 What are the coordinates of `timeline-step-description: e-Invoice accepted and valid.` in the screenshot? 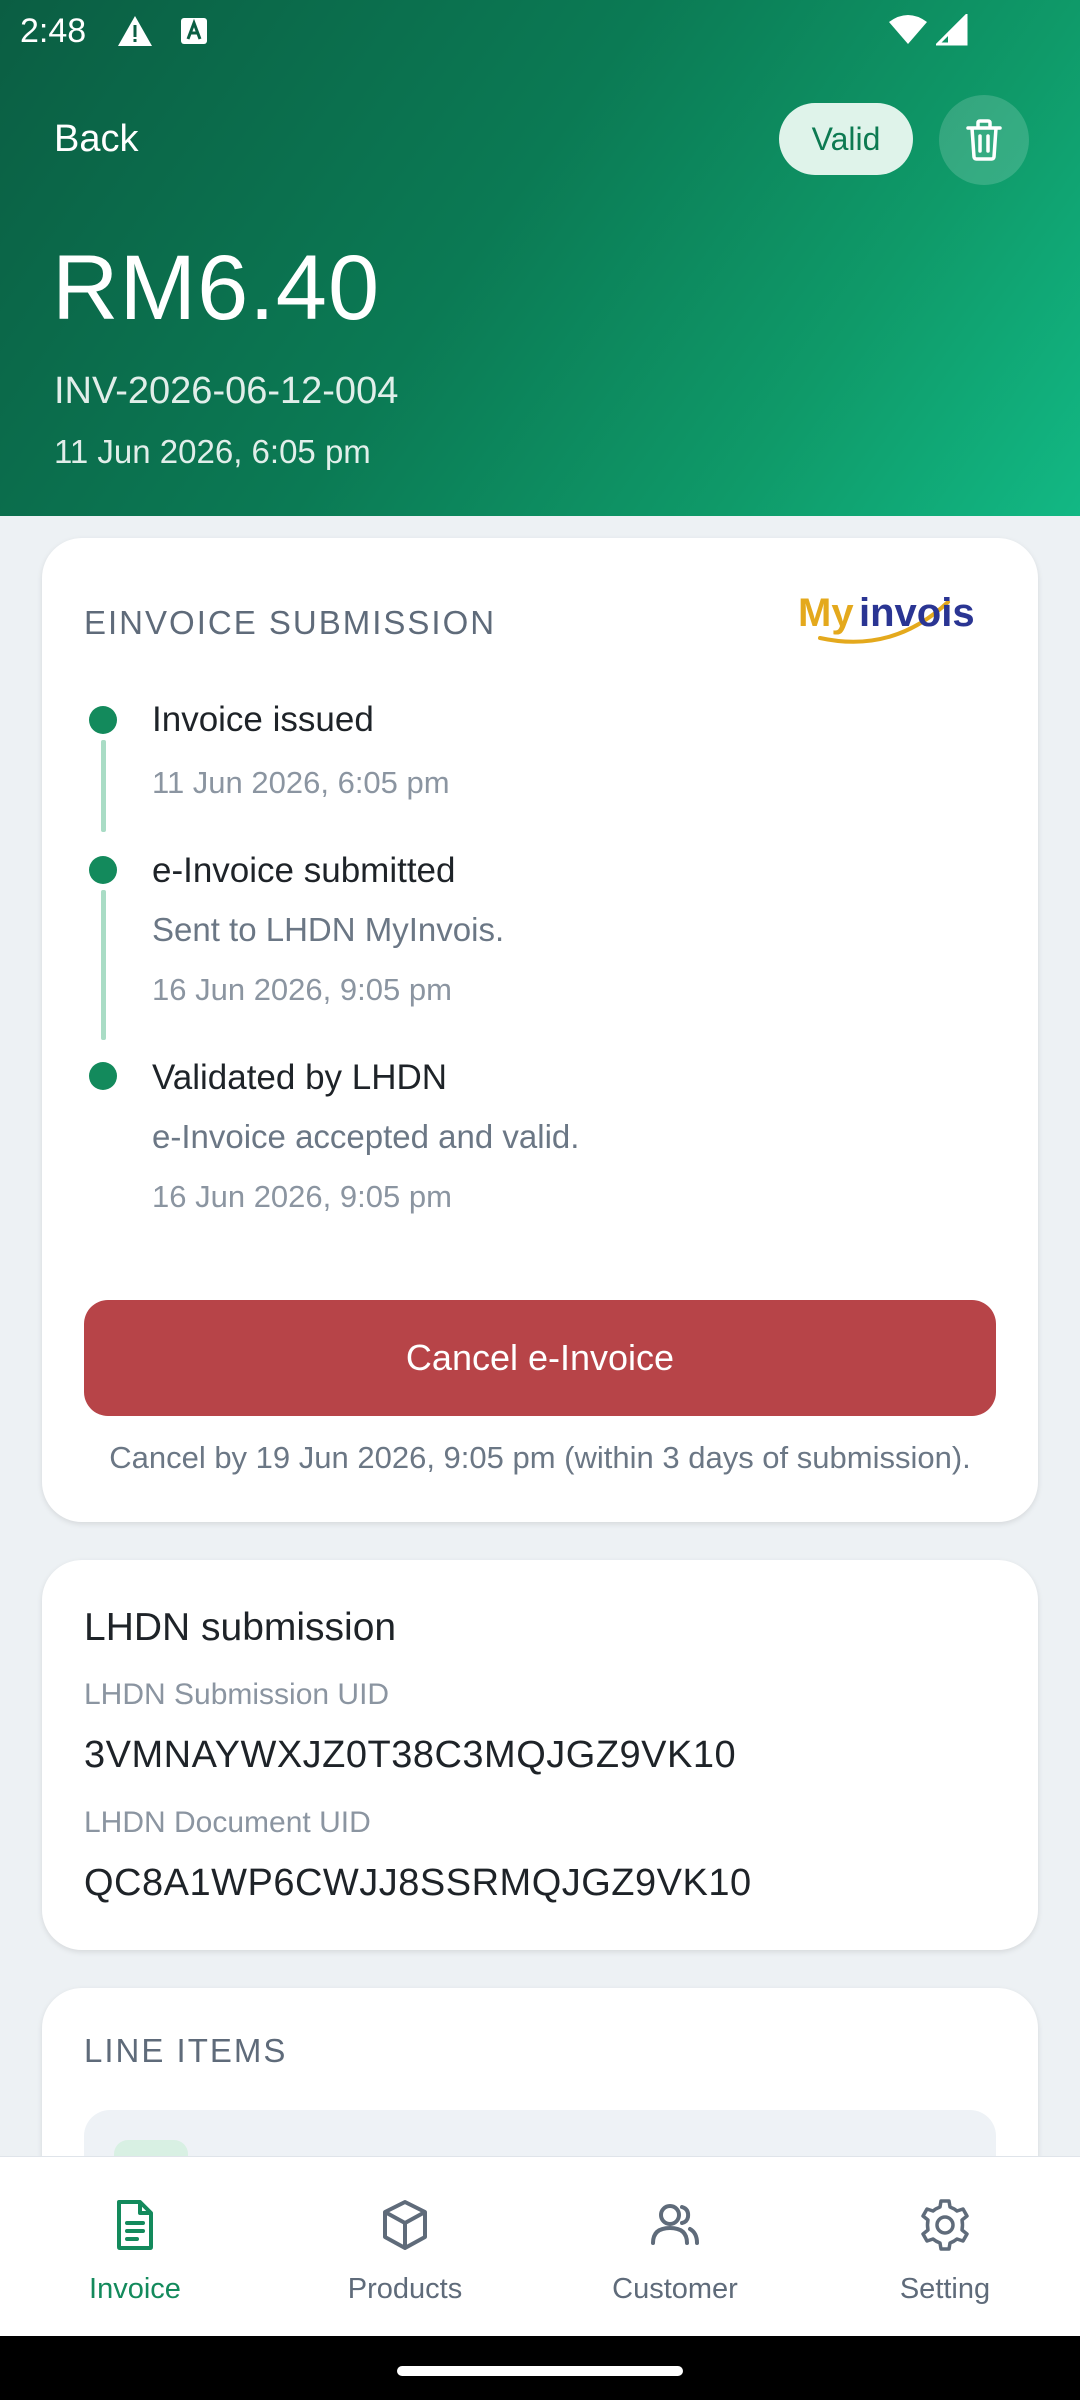 It's located at (366, 1136).